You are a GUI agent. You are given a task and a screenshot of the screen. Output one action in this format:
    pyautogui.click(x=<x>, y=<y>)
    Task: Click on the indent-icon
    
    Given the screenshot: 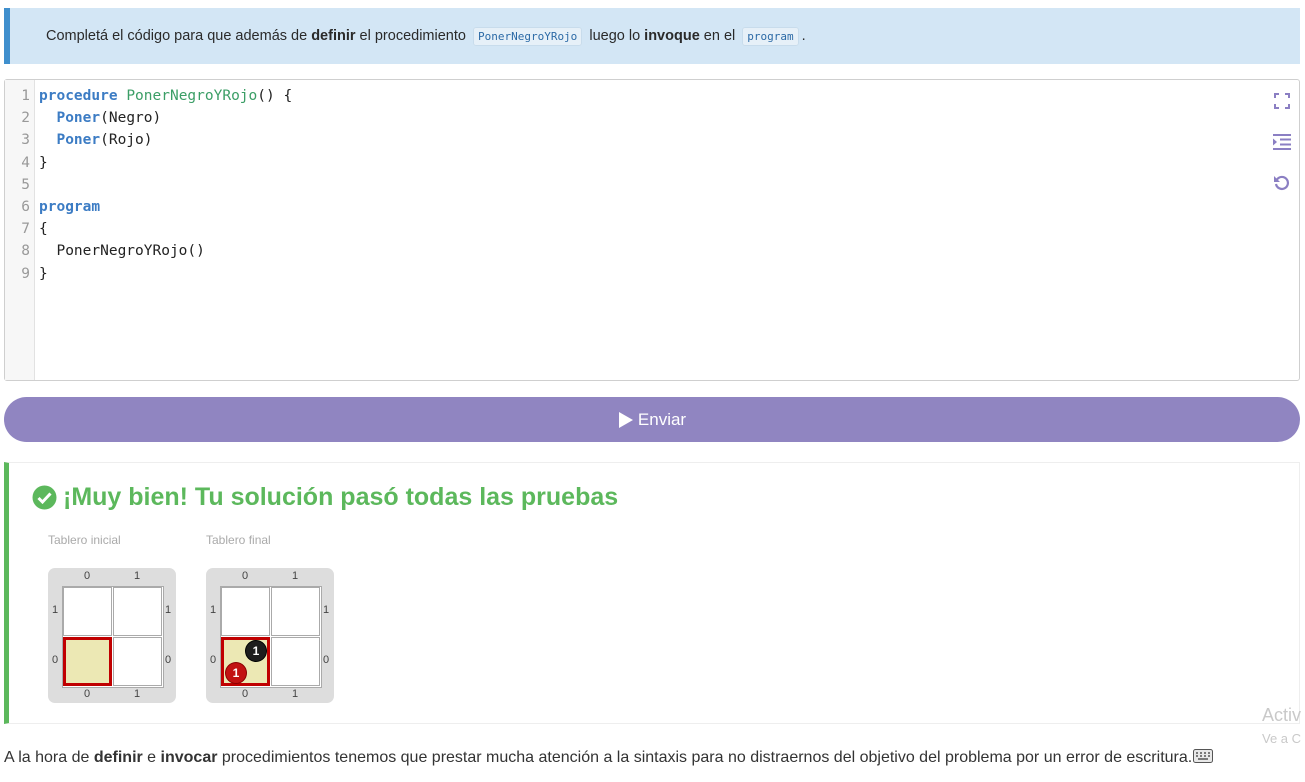 What is the action you would take?
    pyautogui.click(x=1282, y=142)
    